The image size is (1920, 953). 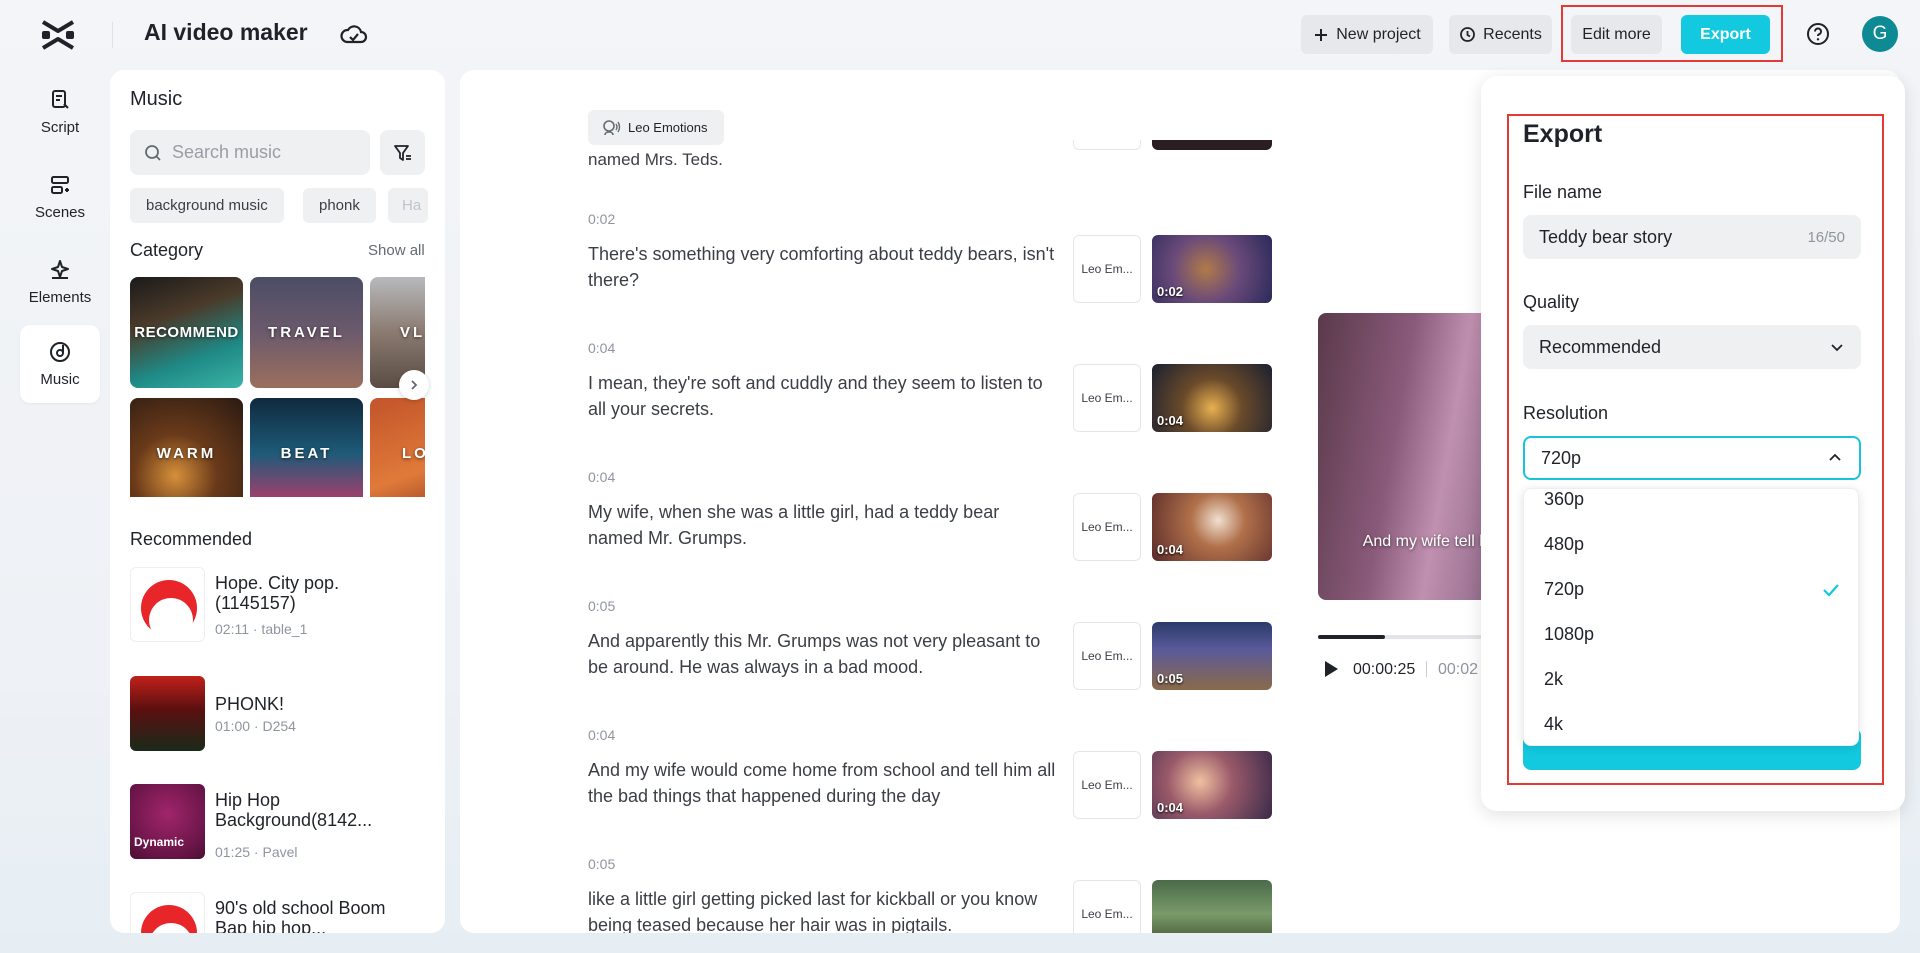 What do you see at coordinates (1691, 505) in the screenshot?
I see `resolution-option-360p: 360p` at bounding box center [1691, 505].